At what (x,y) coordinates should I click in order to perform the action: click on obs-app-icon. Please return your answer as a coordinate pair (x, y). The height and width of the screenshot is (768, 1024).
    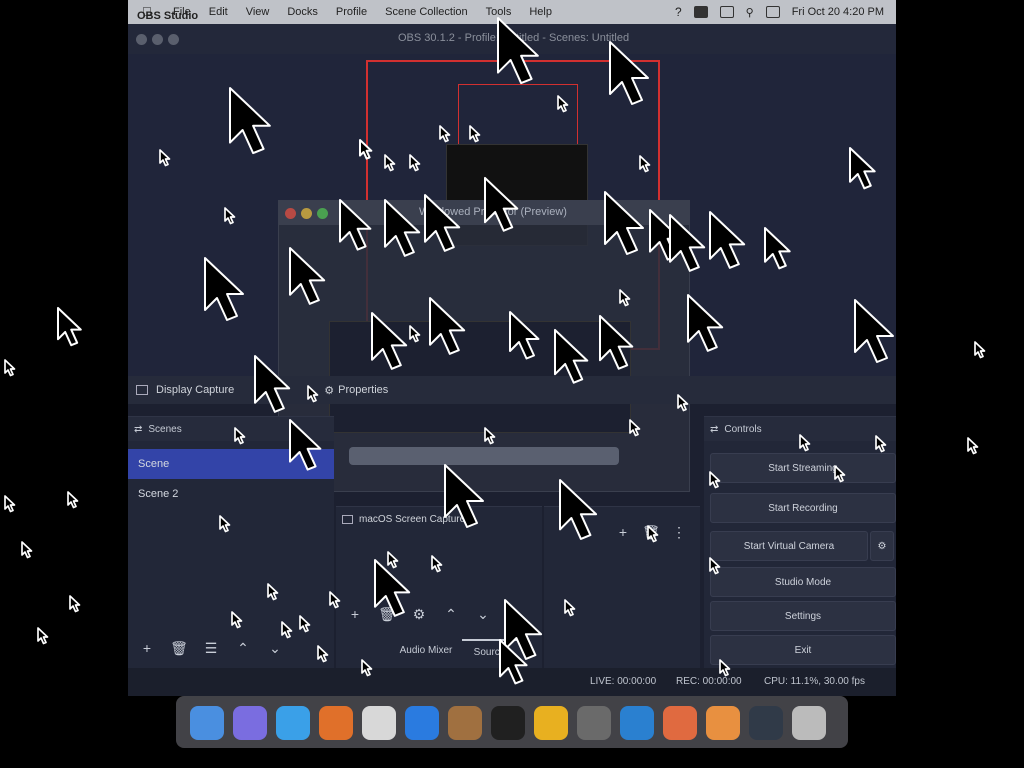
    Looking at the image, I should click on (766, 723).